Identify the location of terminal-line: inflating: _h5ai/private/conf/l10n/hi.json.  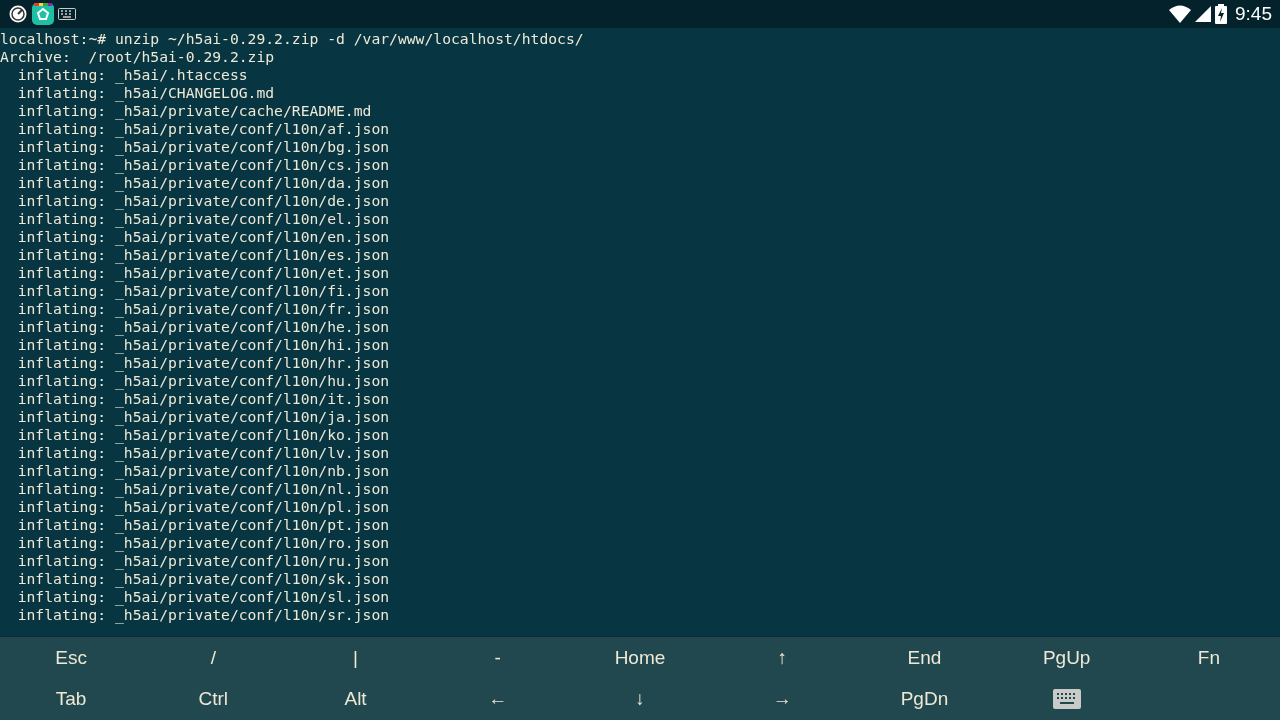
(203, 345).